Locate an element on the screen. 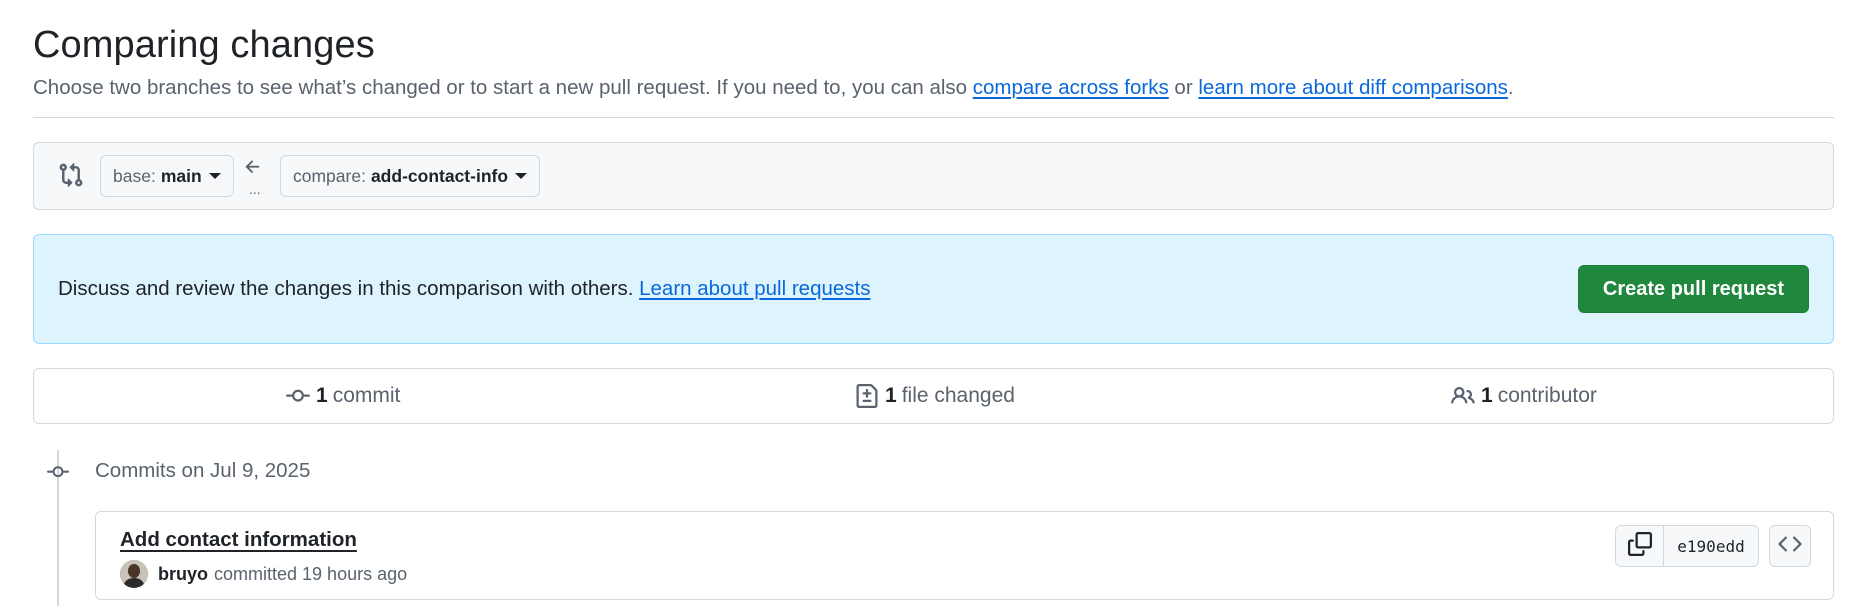 The height and width of the screenshot is (606, 1854). page-title: Comparing changes is located at coordinates (204, 45).